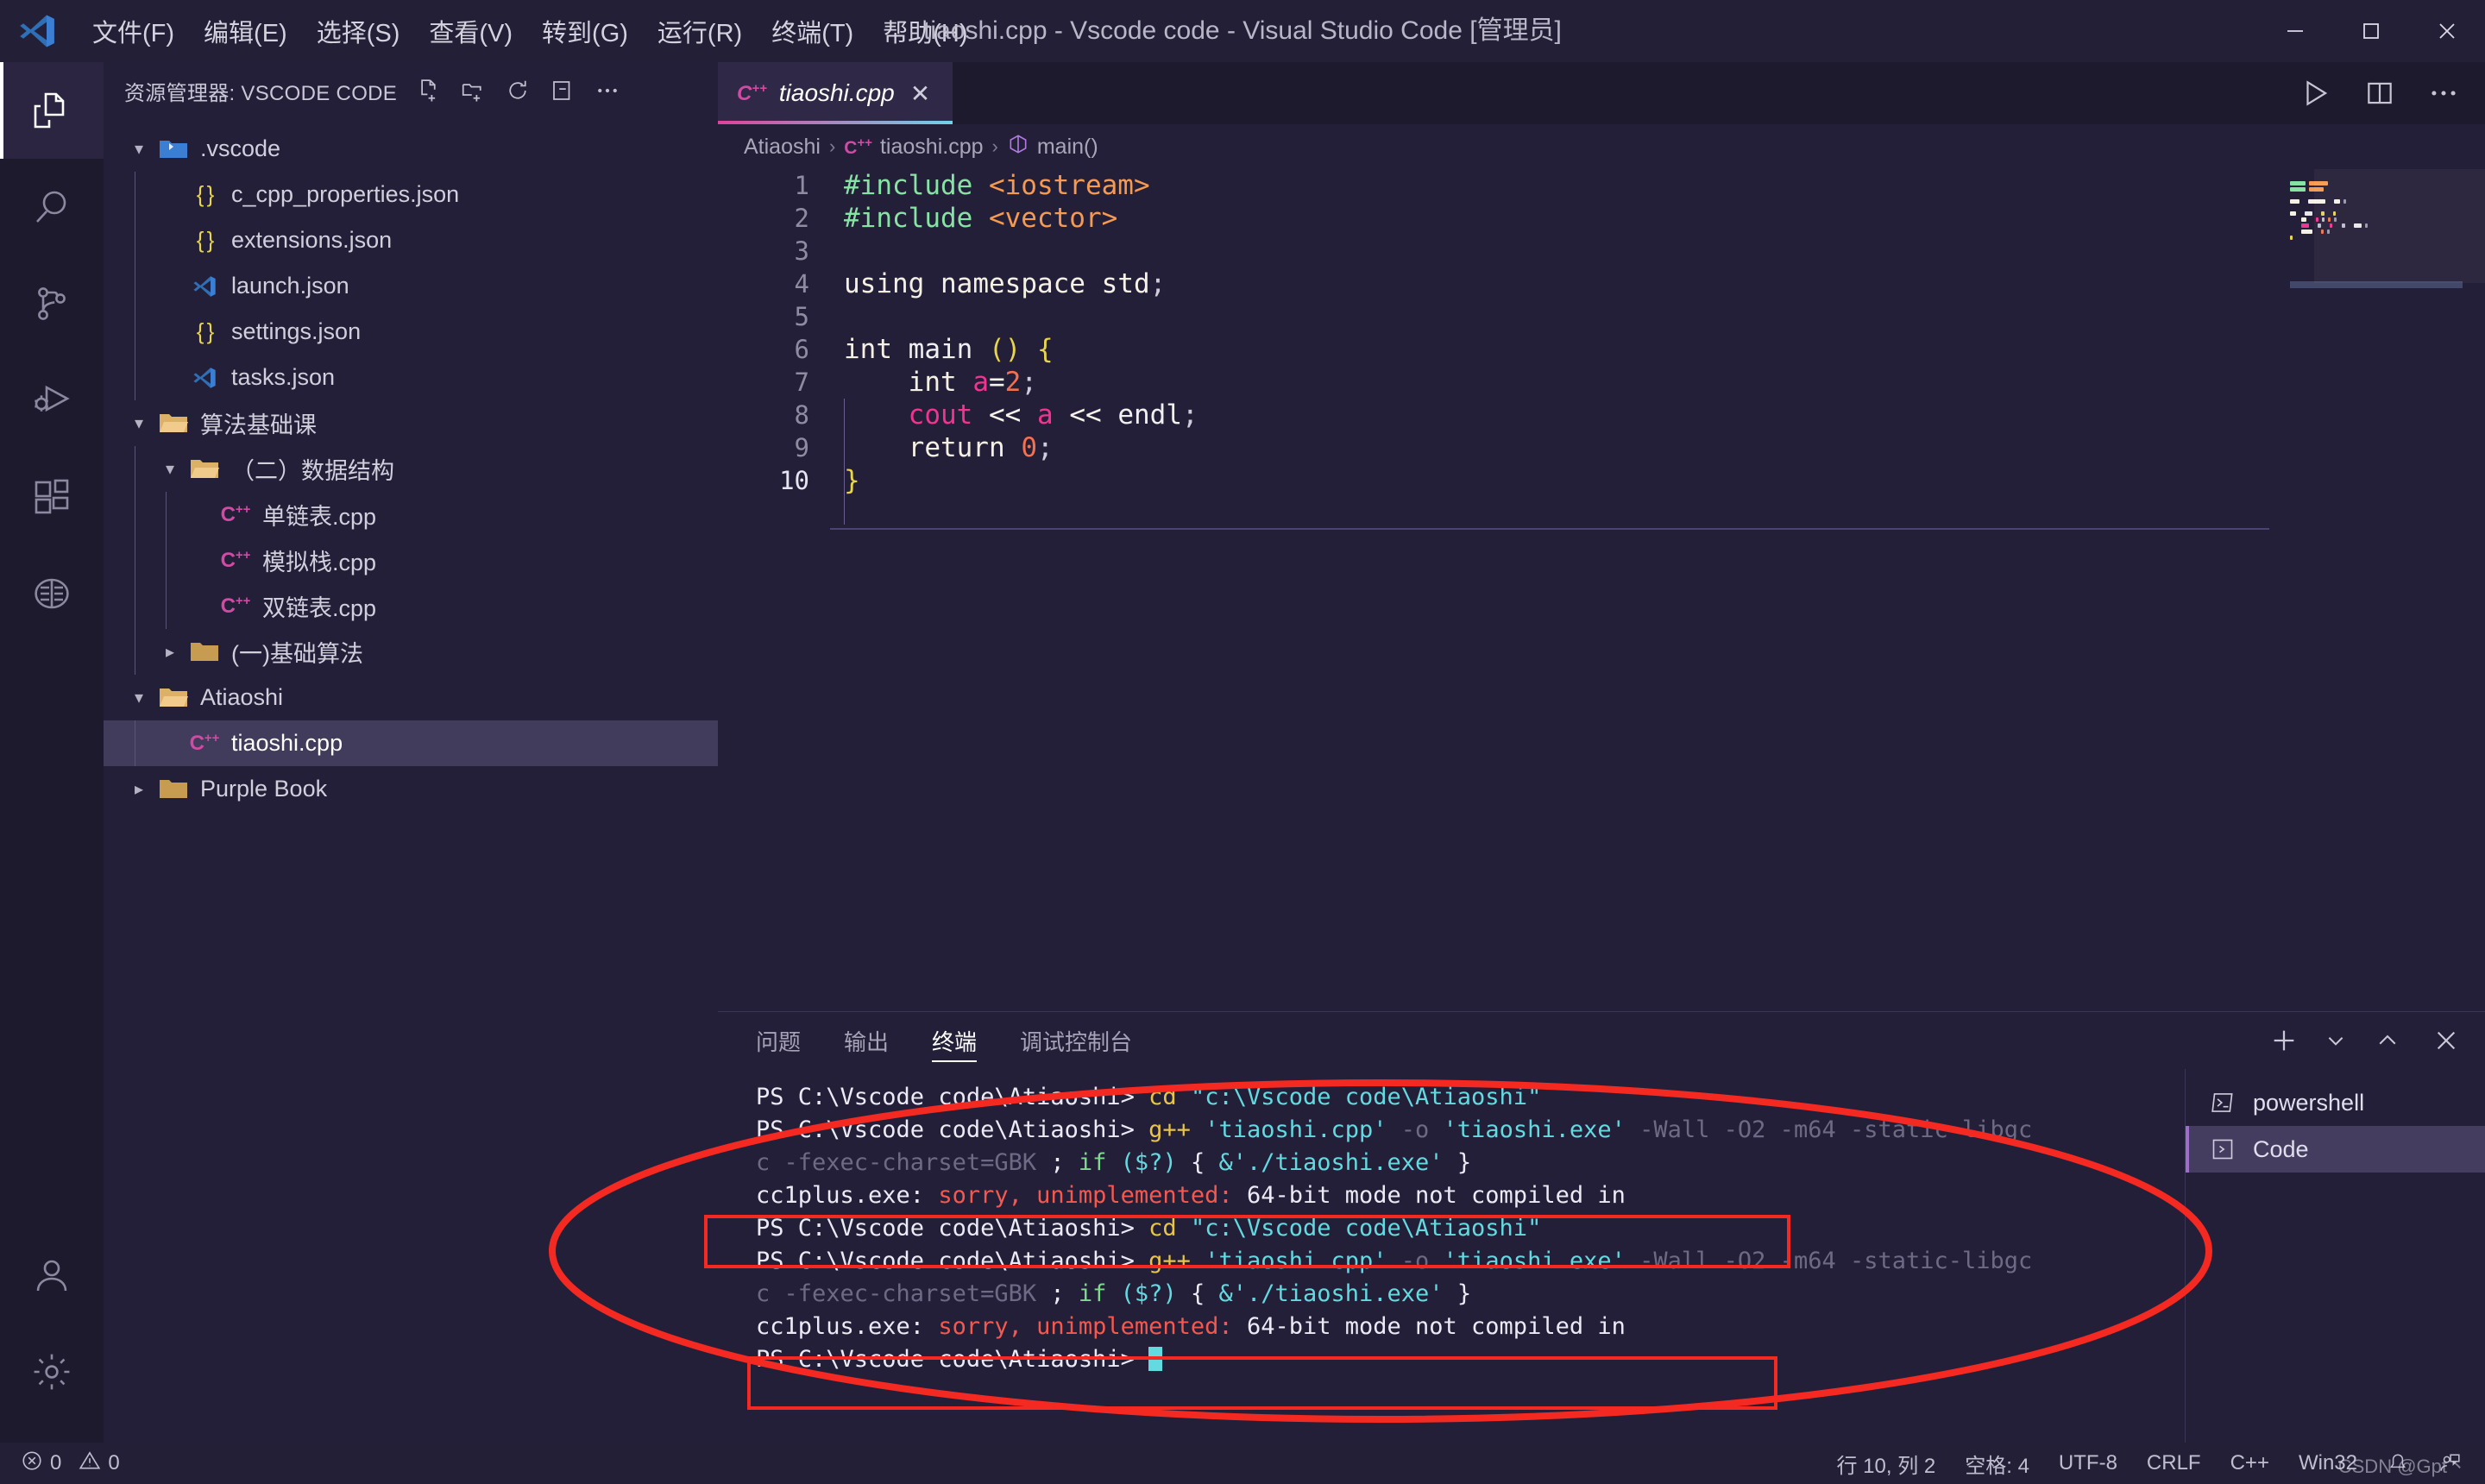 This screenshot has height=1484, width=2485. I want to click on terminal-cursor, so click(1155, 1359).